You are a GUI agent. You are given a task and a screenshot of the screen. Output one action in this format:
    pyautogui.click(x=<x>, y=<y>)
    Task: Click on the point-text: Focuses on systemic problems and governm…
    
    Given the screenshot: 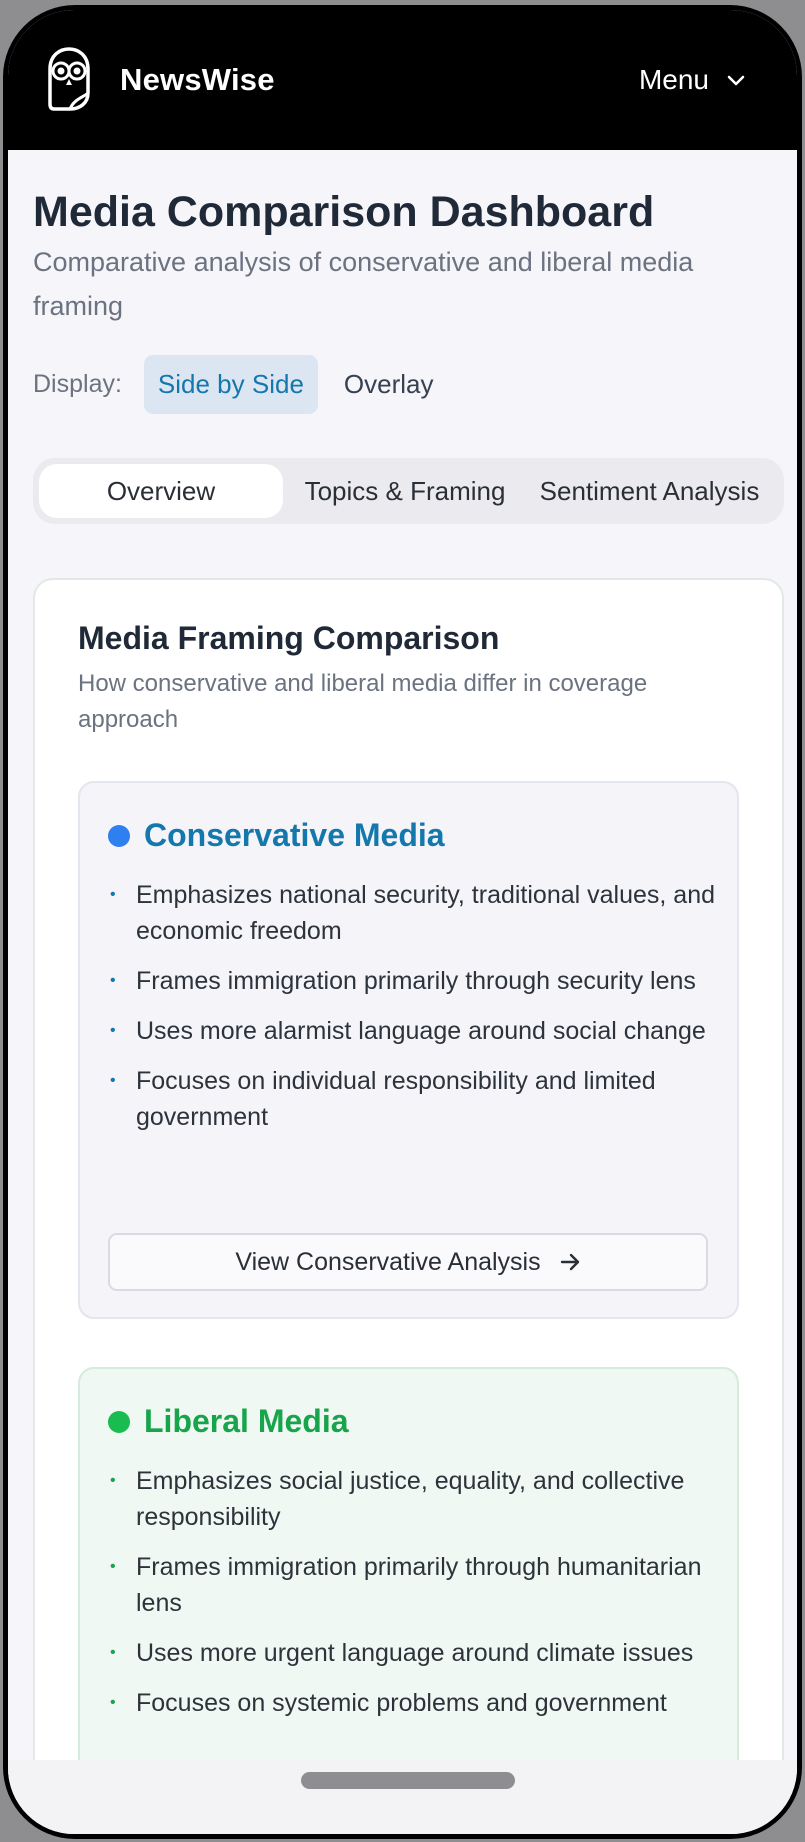 What is the action you would take?
    pyautogui.click(x=401, y=1703)
    